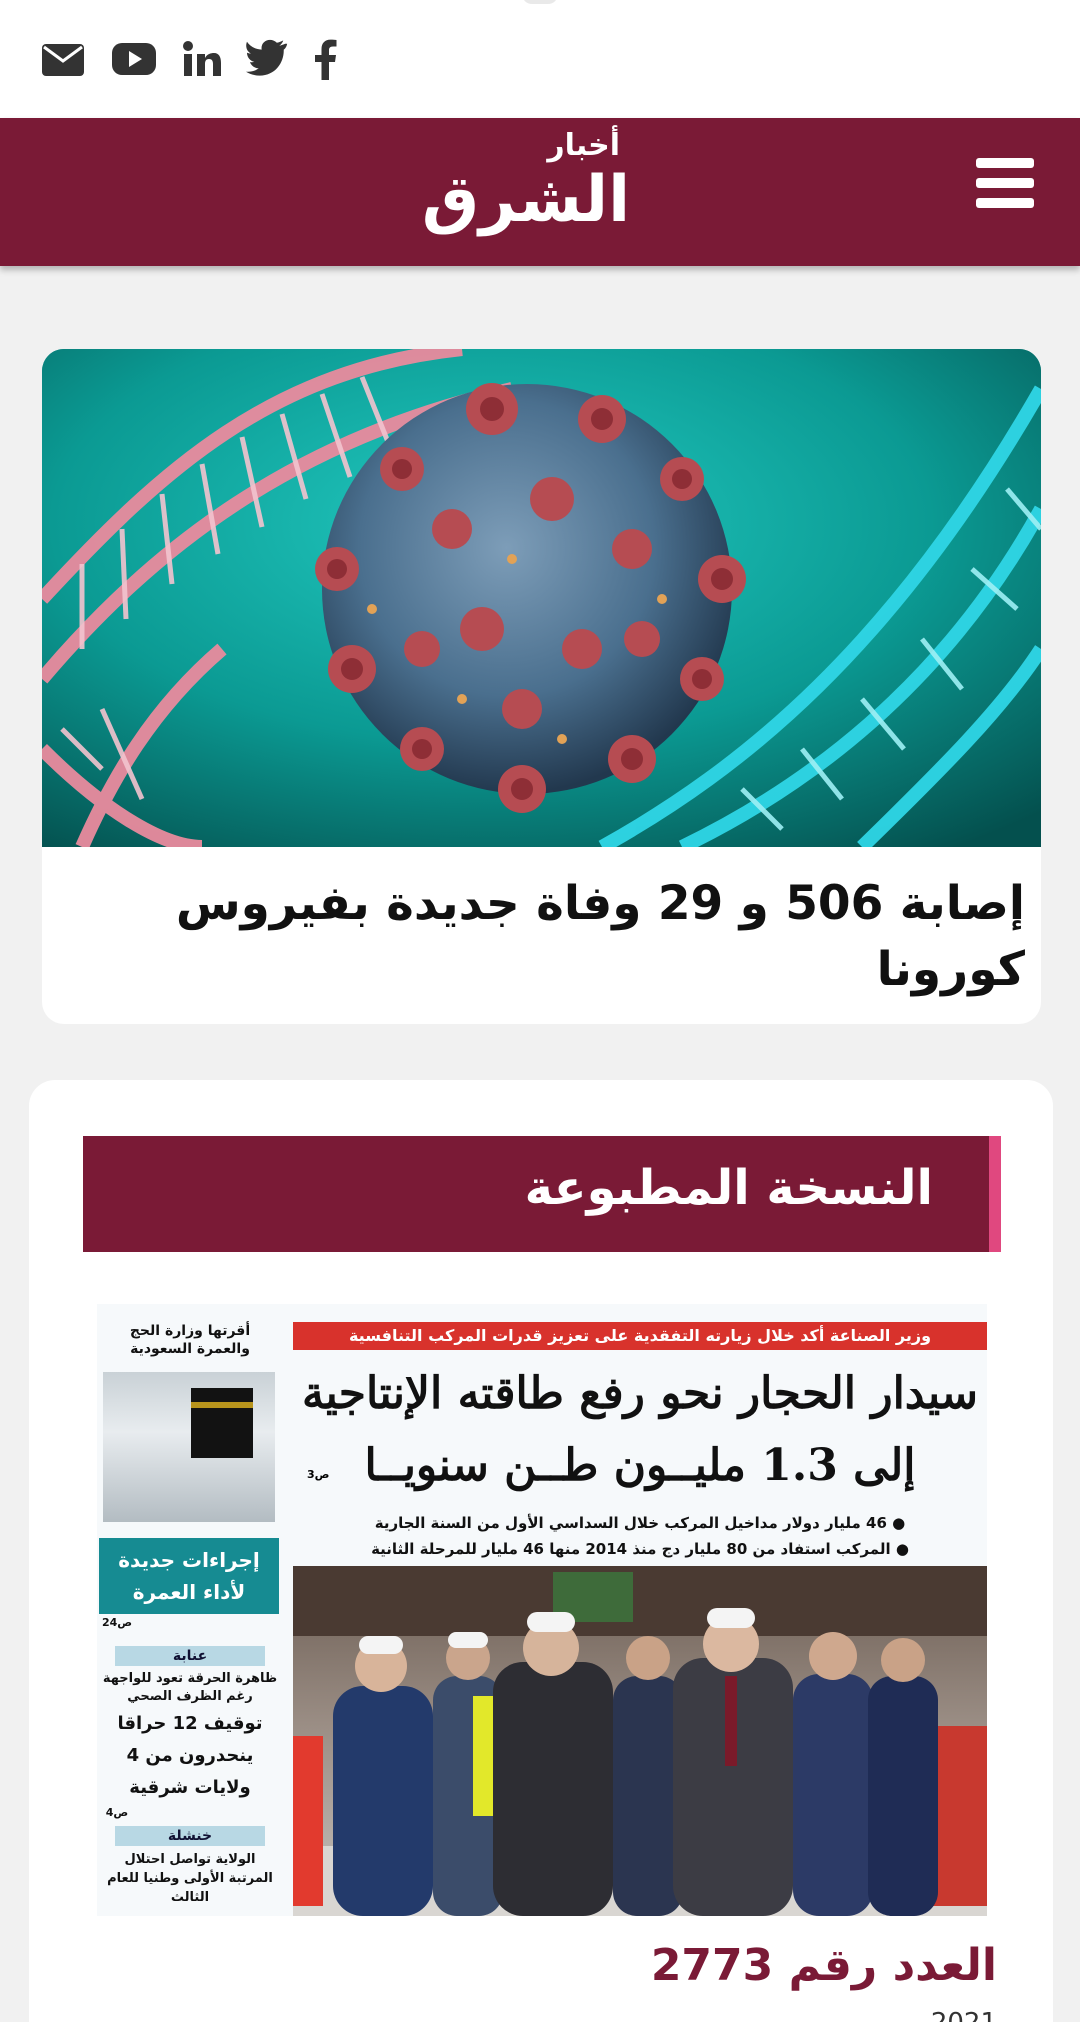  Describe the element at coordinates (540, 2) in the screenshot. I see `status-notch` at that location.